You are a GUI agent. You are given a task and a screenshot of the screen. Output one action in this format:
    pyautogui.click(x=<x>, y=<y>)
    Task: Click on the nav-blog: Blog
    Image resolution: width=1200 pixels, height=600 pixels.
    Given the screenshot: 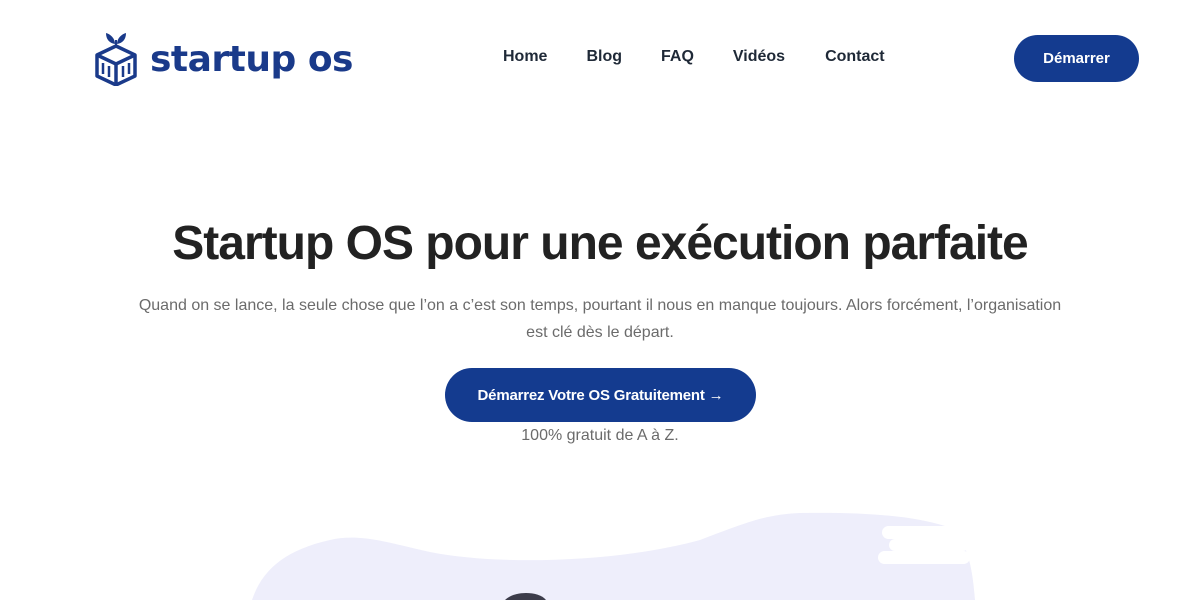 What is the action you would take?
    pyautogui.click(x=604, y=57)
    